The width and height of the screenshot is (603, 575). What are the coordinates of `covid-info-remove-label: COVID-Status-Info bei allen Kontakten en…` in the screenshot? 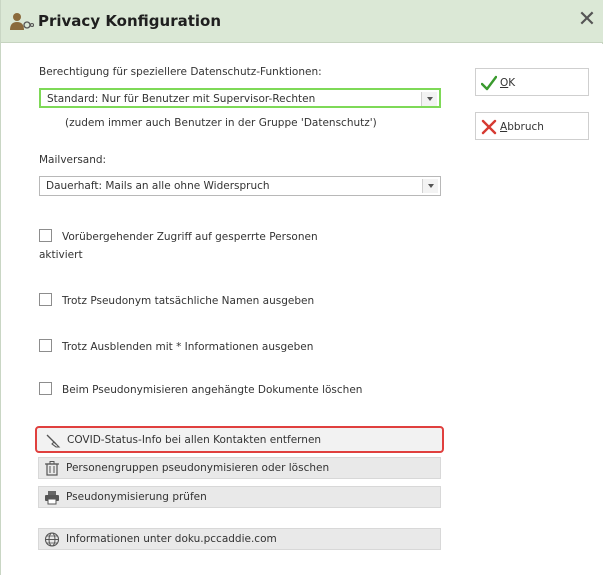 It's located at (194, 440).